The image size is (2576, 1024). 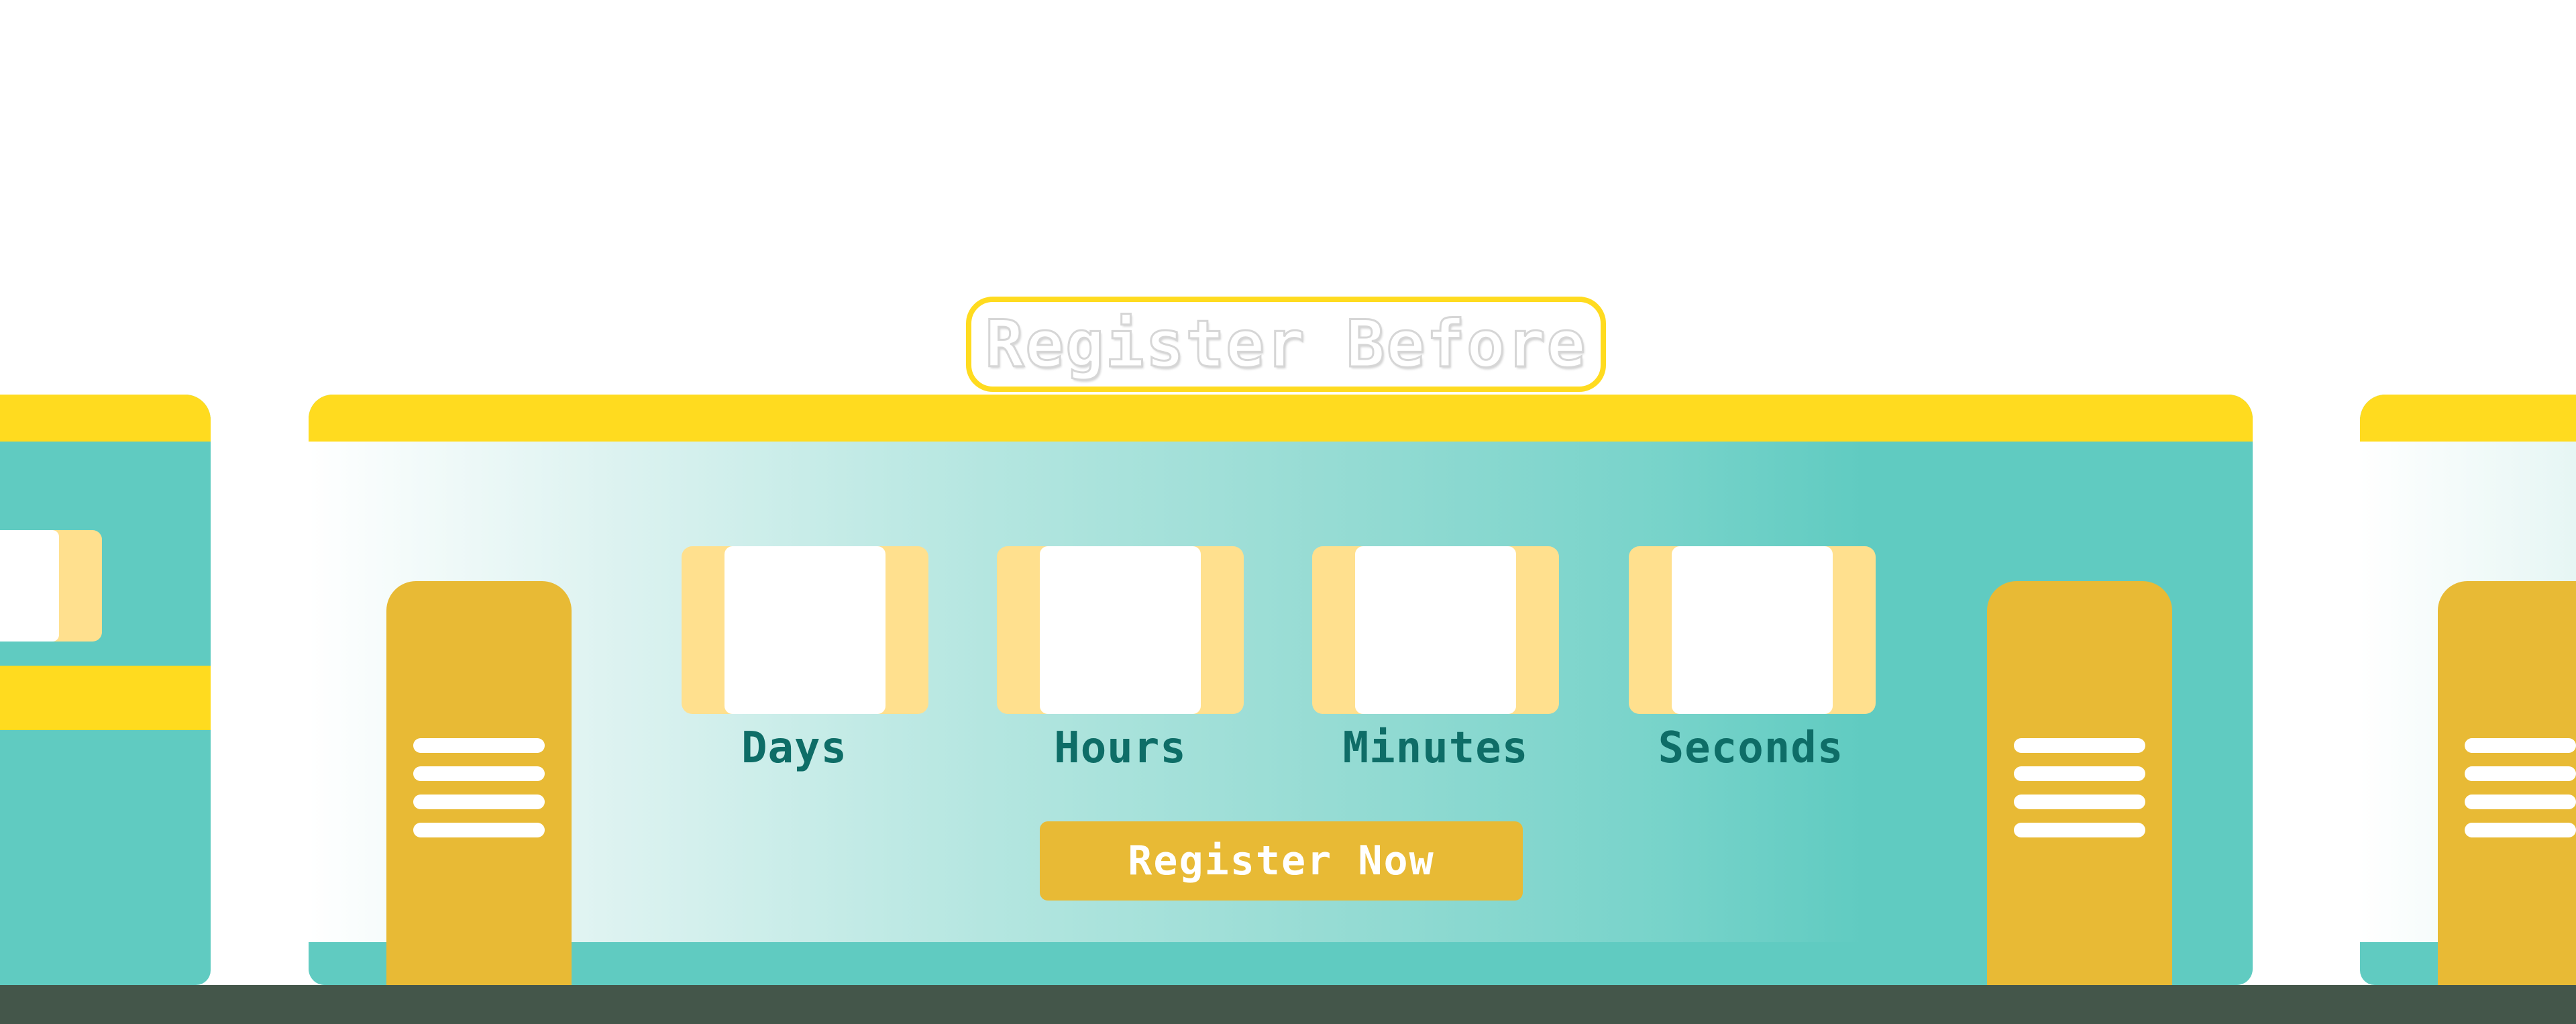 What do you see at coordinates (794, 748) in the screenshot?
I see `label-days: Days` at bounding box center [794, 748].